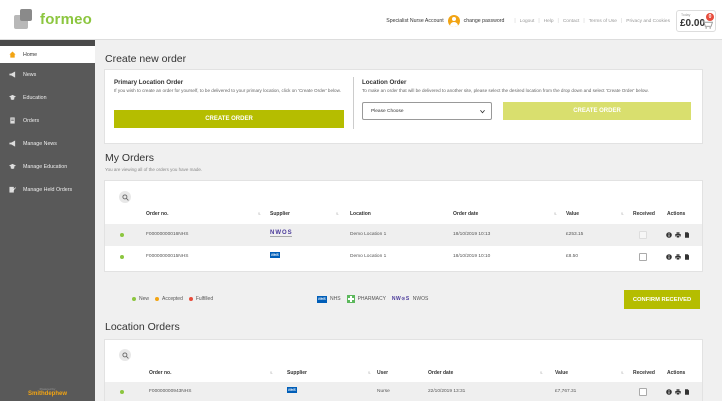 The width and height of the screenshot is (722, 401). What do you see at coordinates (190, 299) in the screenshot?
I see `legend-fulfilled-dot` at bounding box center [190, 299].